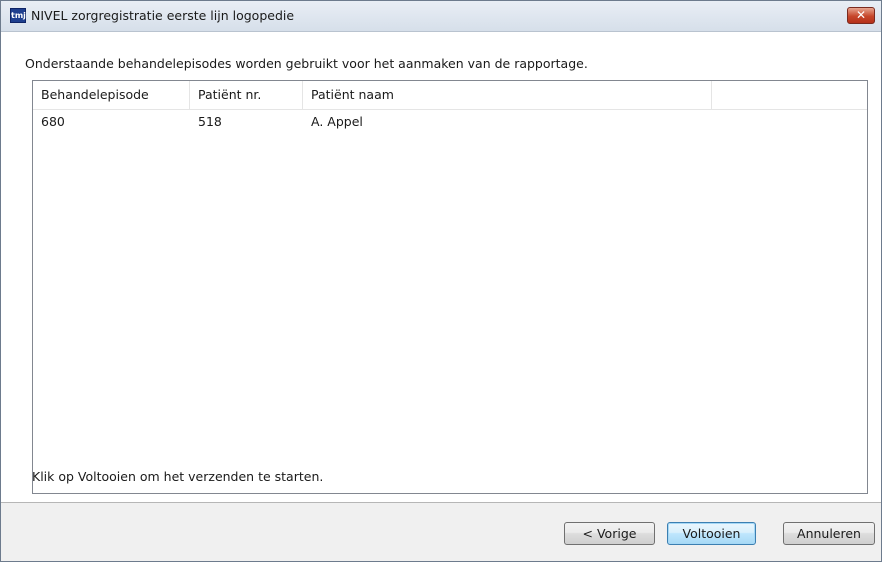  I want to click on finish-button: Voltooien, so click(711, 533).